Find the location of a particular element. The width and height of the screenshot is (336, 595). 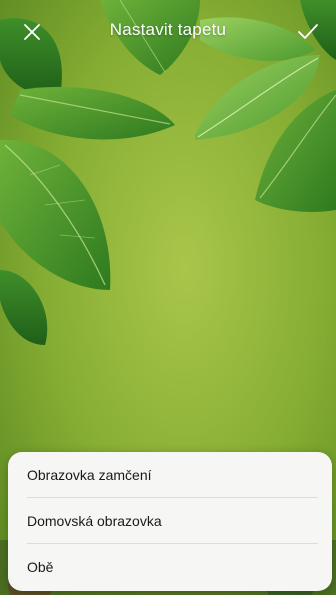

confirm-button is located at coordinates (308, 32).